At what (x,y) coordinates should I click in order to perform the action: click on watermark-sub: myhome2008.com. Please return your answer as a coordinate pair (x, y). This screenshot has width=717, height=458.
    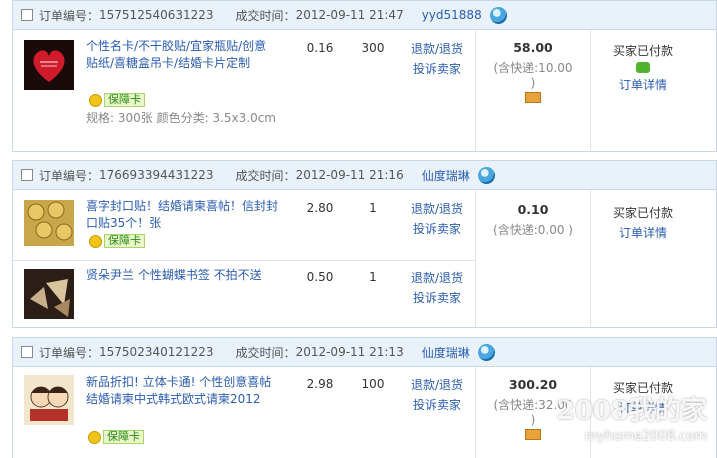
    Looking at the image, I should click on (645, 436).